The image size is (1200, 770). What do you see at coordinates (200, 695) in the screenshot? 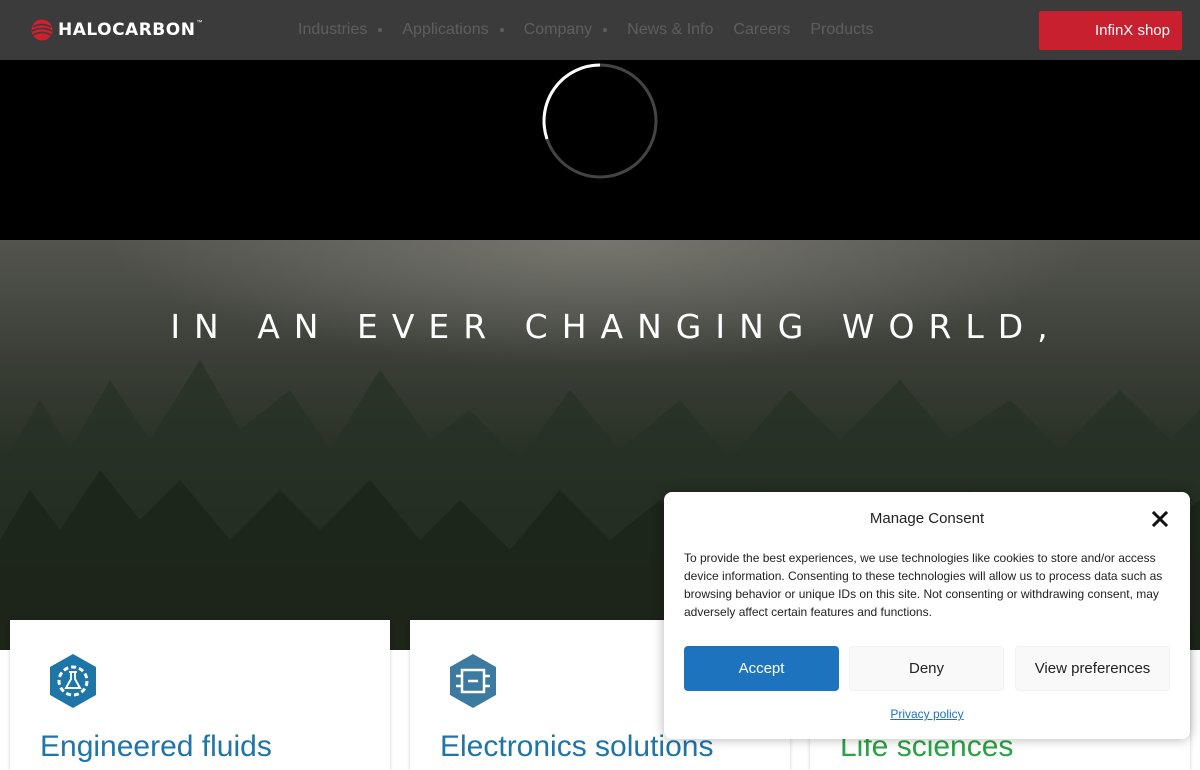
I see `card-engineered-fluids: Engineered fluids` at bounding box center [200, 695].